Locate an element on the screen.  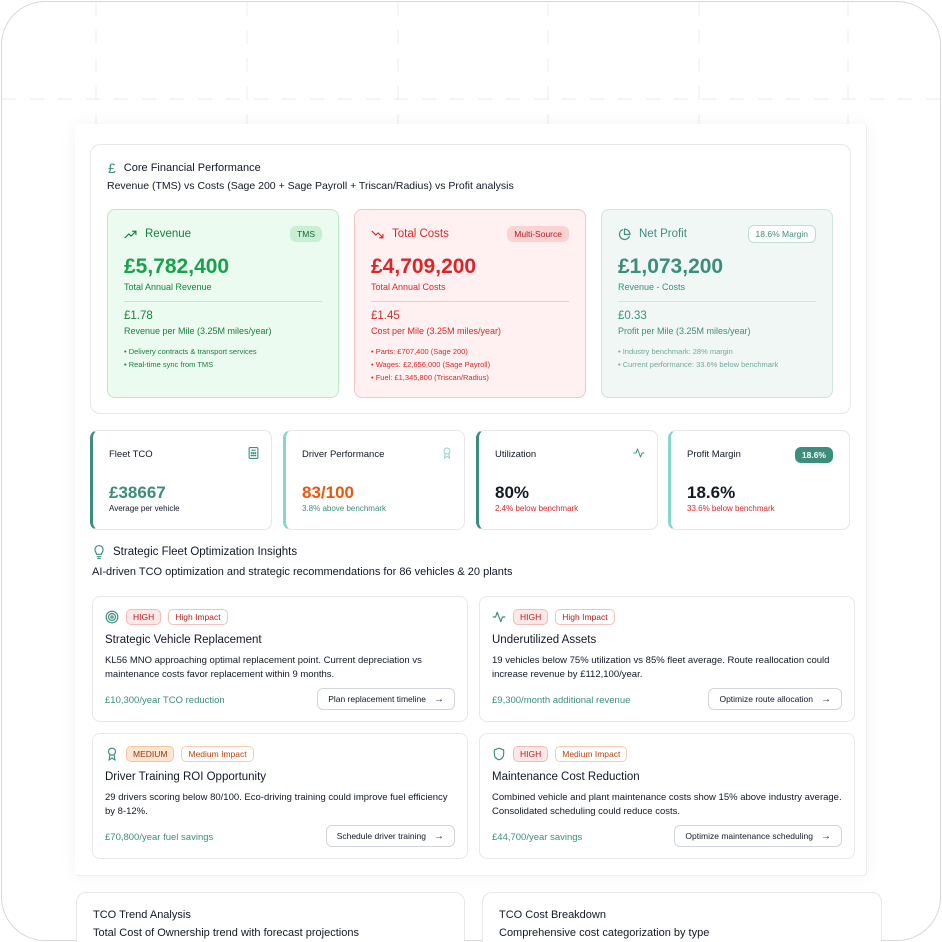
kpi-title: Fleet TCO is located at coordinates (131, 454).